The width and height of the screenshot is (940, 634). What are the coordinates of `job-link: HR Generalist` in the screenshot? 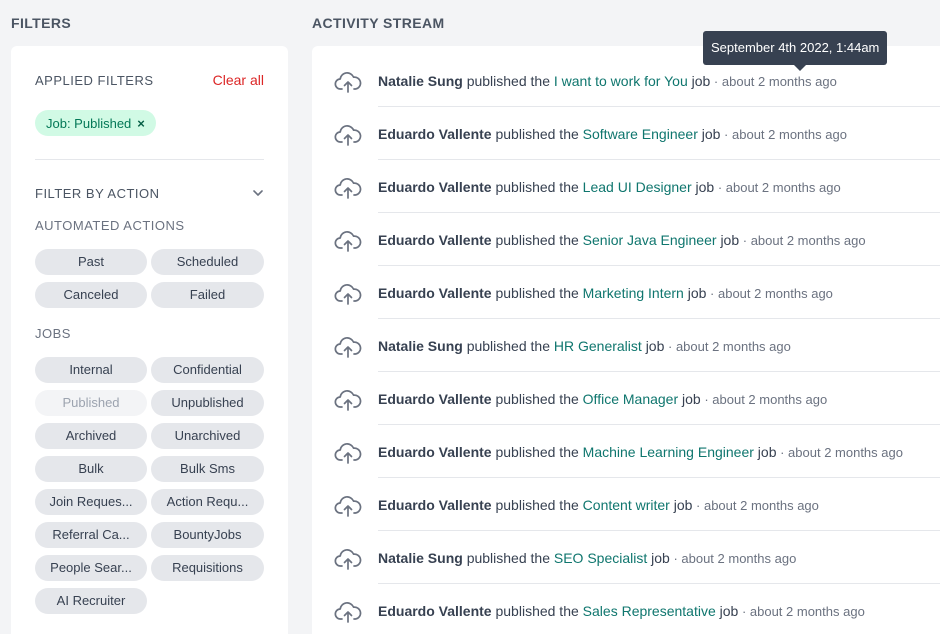 It's located at (598, 346).